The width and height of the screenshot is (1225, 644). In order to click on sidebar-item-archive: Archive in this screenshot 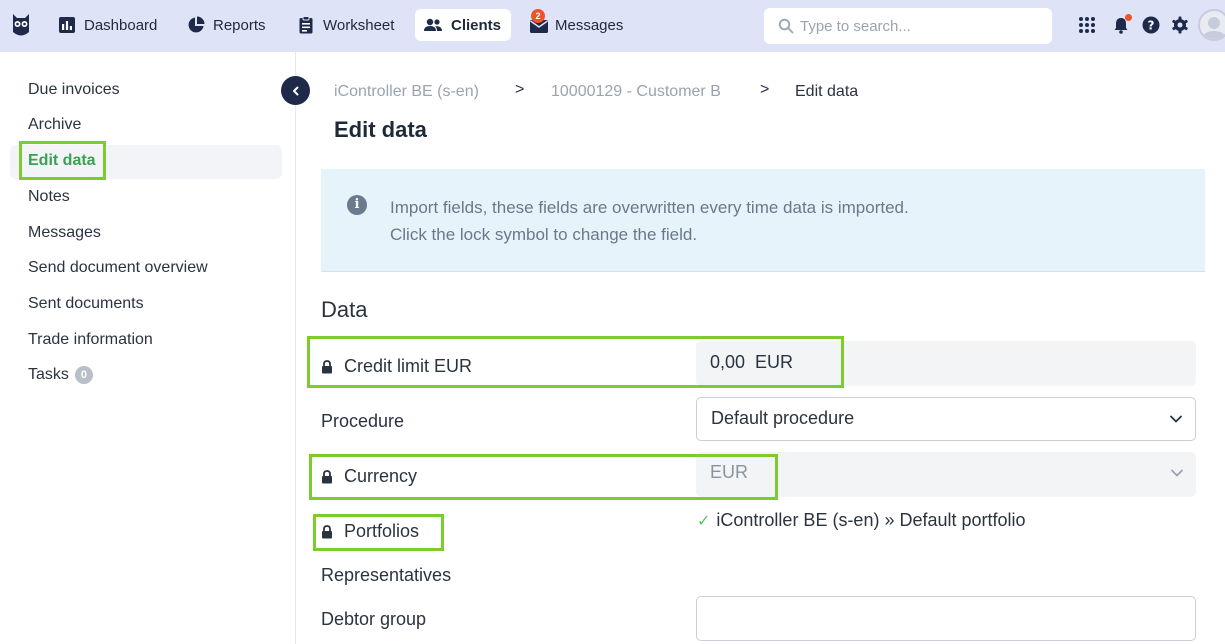, I will do `click(54, 125)`.